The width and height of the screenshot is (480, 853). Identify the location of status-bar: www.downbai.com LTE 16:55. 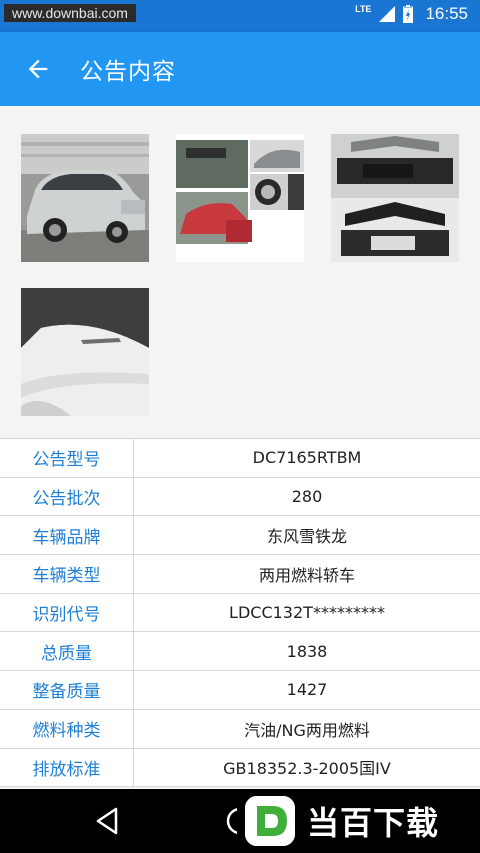
(240, 16).